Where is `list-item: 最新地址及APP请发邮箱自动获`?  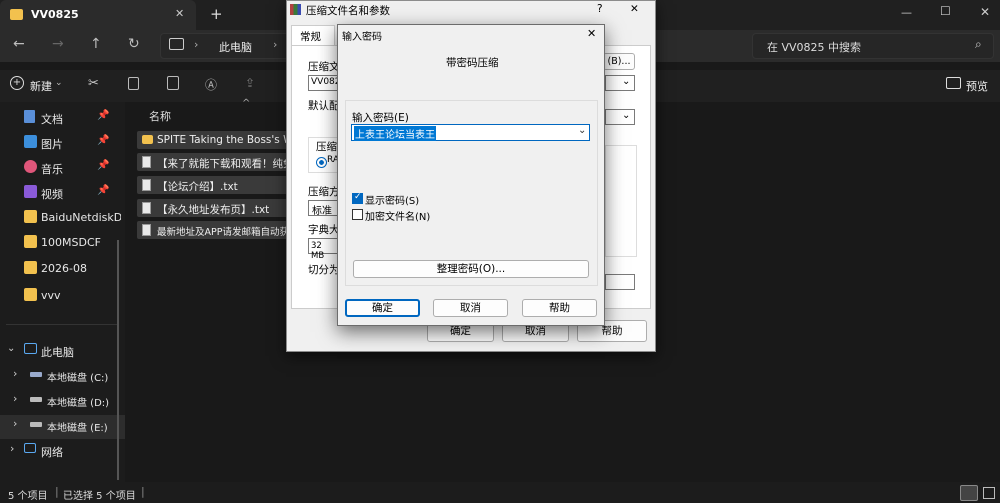 list-item: 最新地址及APP请发邮箱自动获 is located at coordinates (217, 230).